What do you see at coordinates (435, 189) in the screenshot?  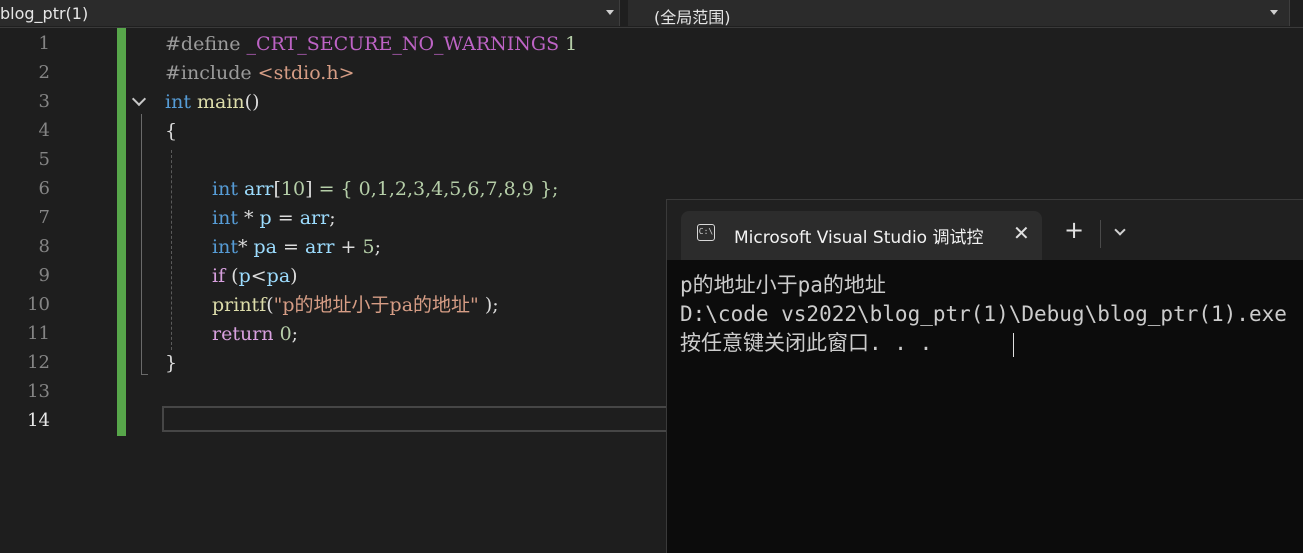 I see `initializer-list: = { 0,1,2,3,4,5,6,7,8,9 };` at bounding box center [435, 189].